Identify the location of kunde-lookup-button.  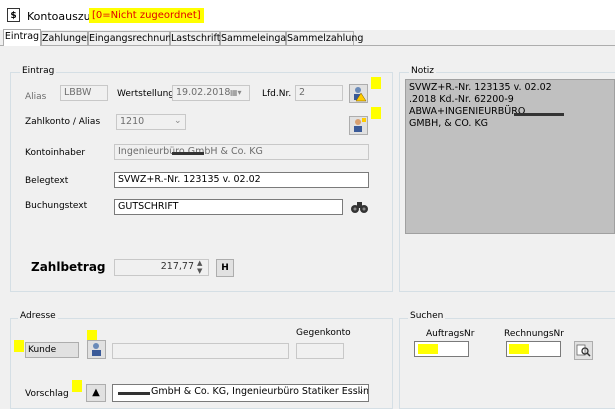
(96, 349).